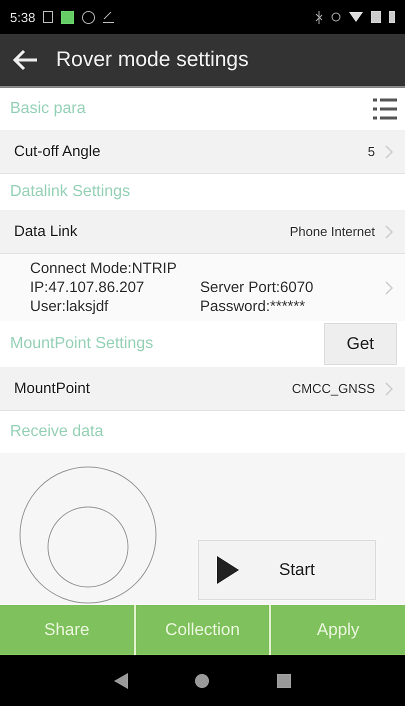 The width and height of the screenshot is (405, 706). I want to click on list-menu-icon, so click(385, 109).